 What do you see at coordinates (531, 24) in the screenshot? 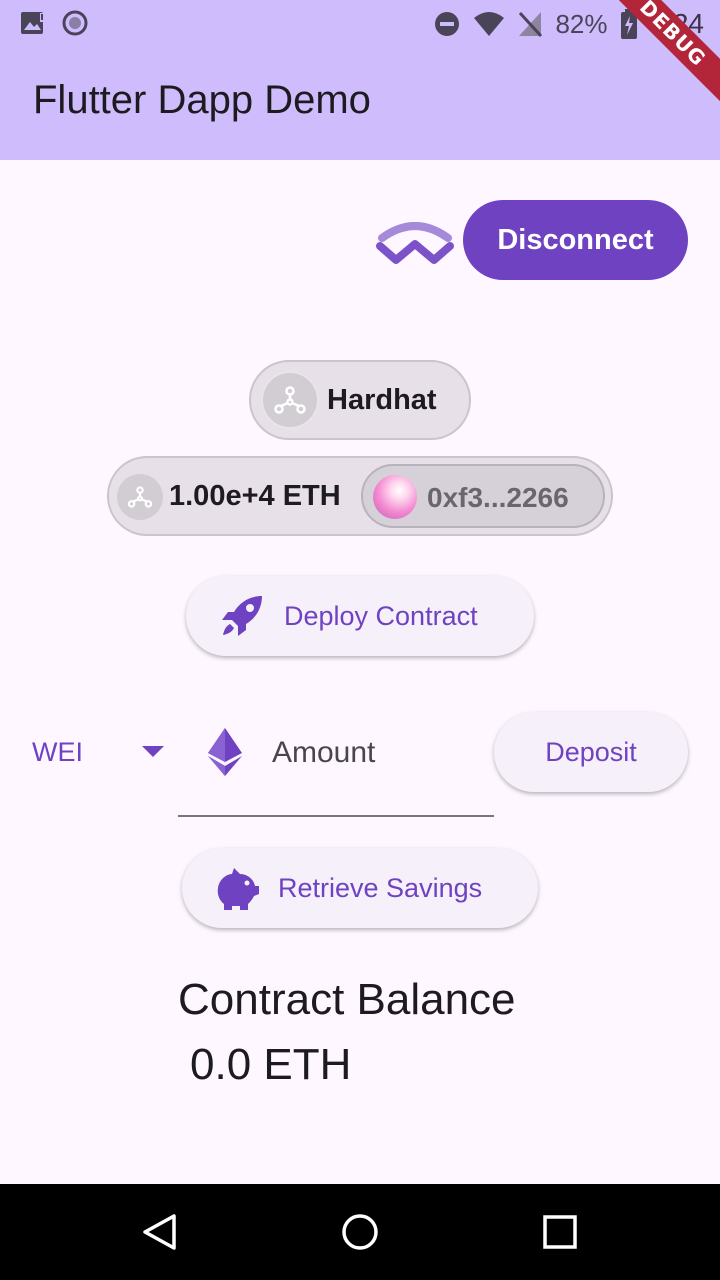
I see `no-signal-icon` at bounding box center [531, 24].